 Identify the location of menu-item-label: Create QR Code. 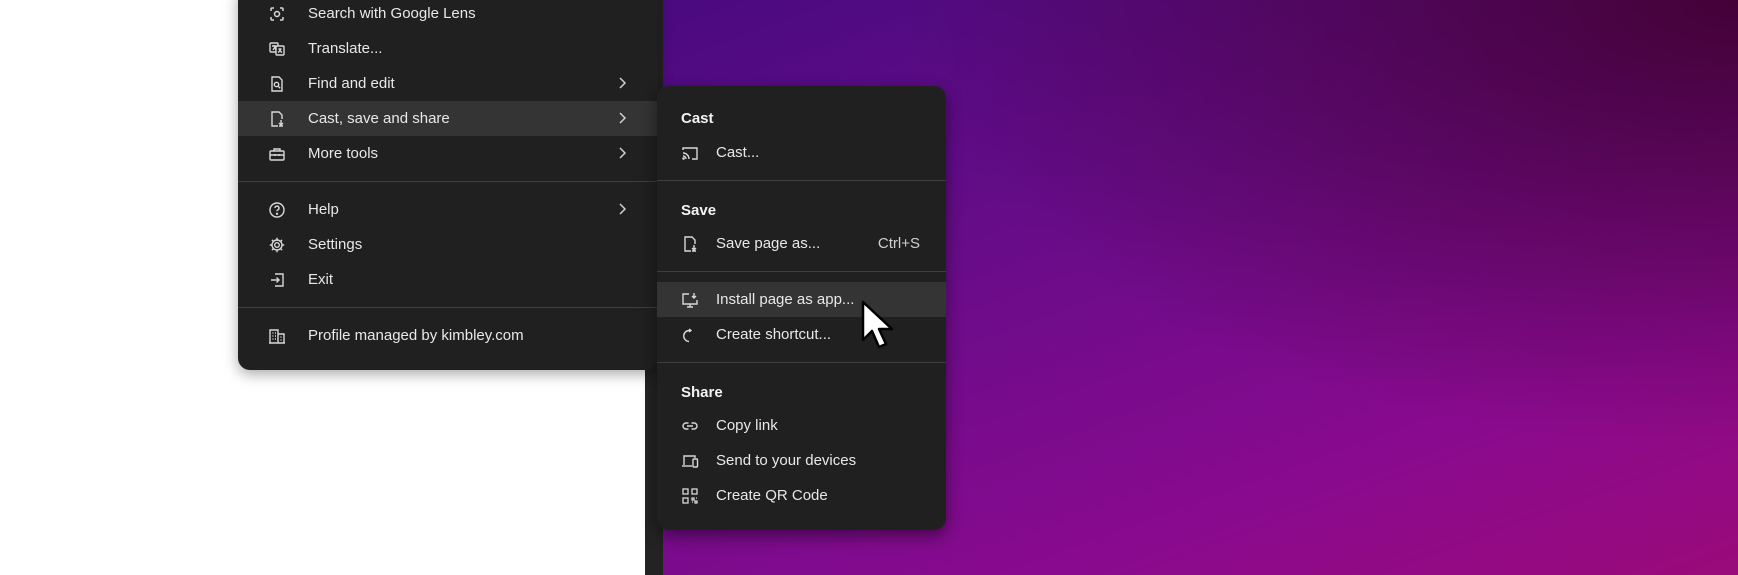
(772, 495).